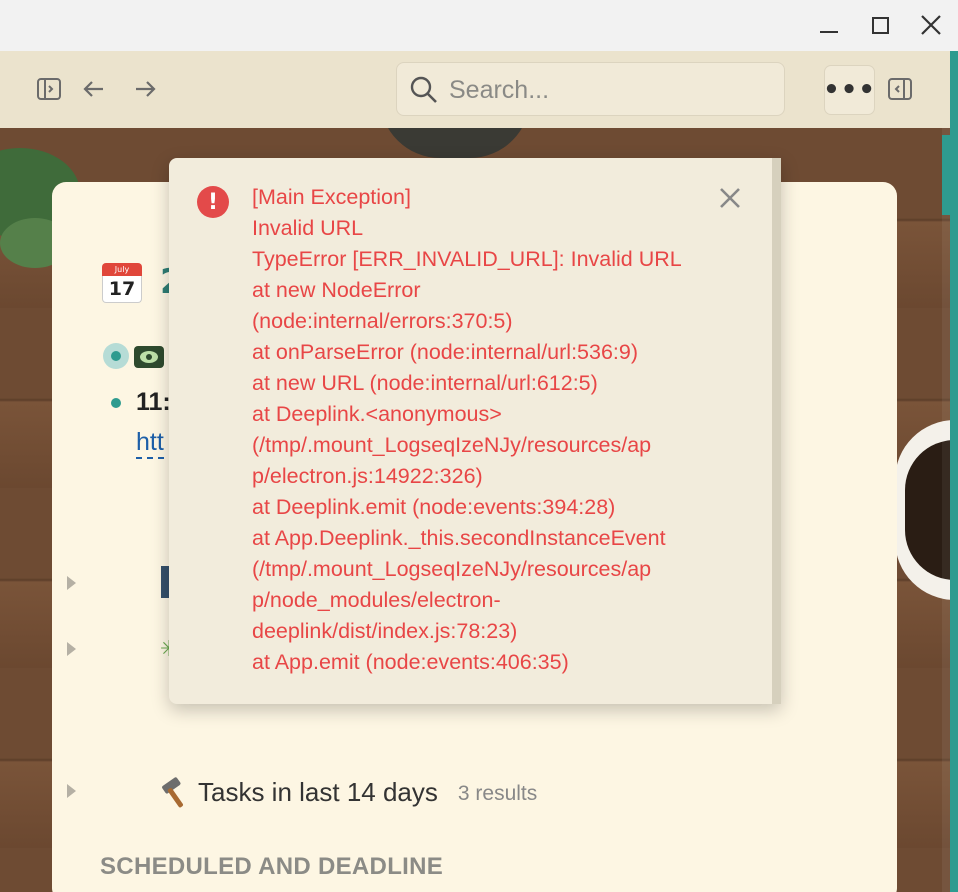  What do you see at coordinates (213, 202) in the screenshot?
I see `error-icon: !` at bounding box center [213, 202].